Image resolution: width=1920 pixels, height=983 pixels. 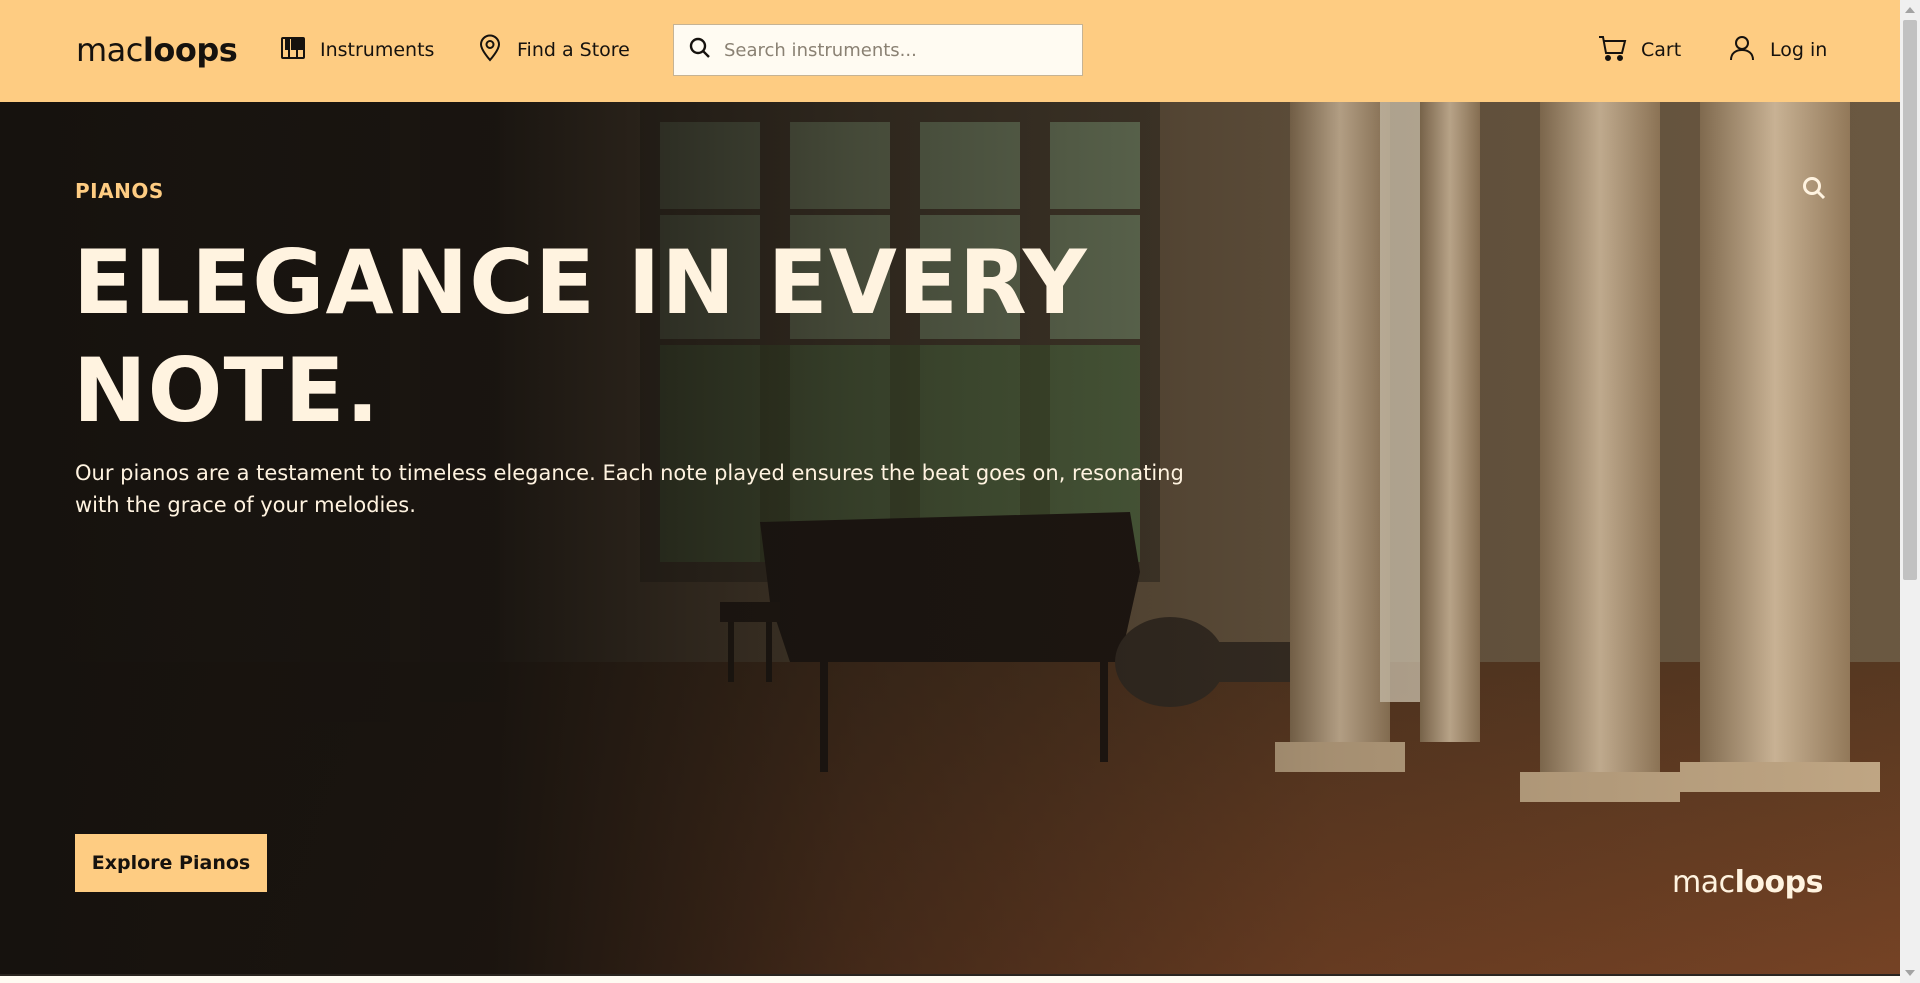 I want to click on scrollbar-thumb, so click(x=1910, y=300).